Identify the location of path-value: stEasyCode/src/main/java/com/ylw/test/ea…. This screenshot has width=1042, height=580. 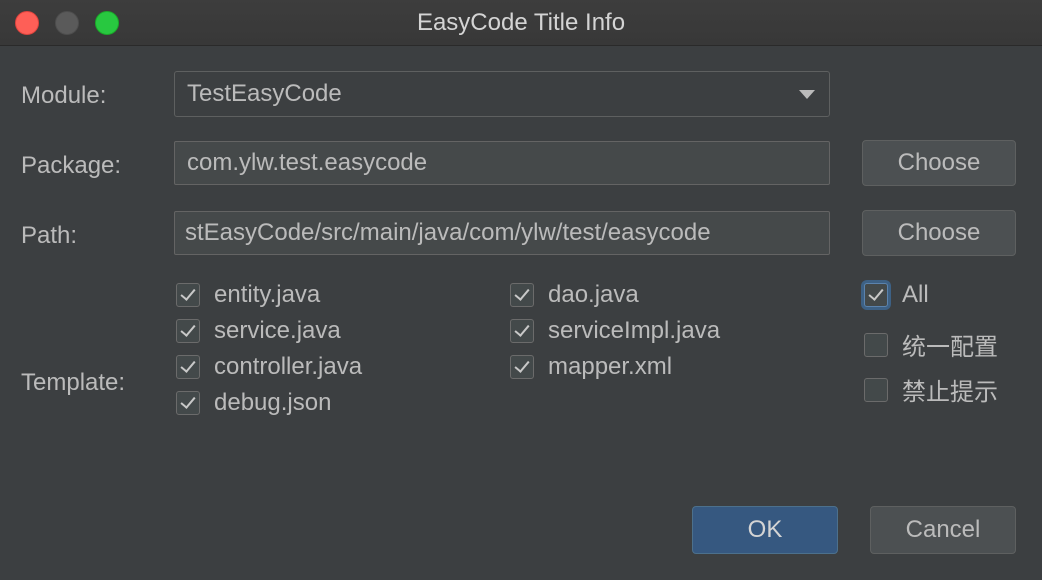
(448, 232).